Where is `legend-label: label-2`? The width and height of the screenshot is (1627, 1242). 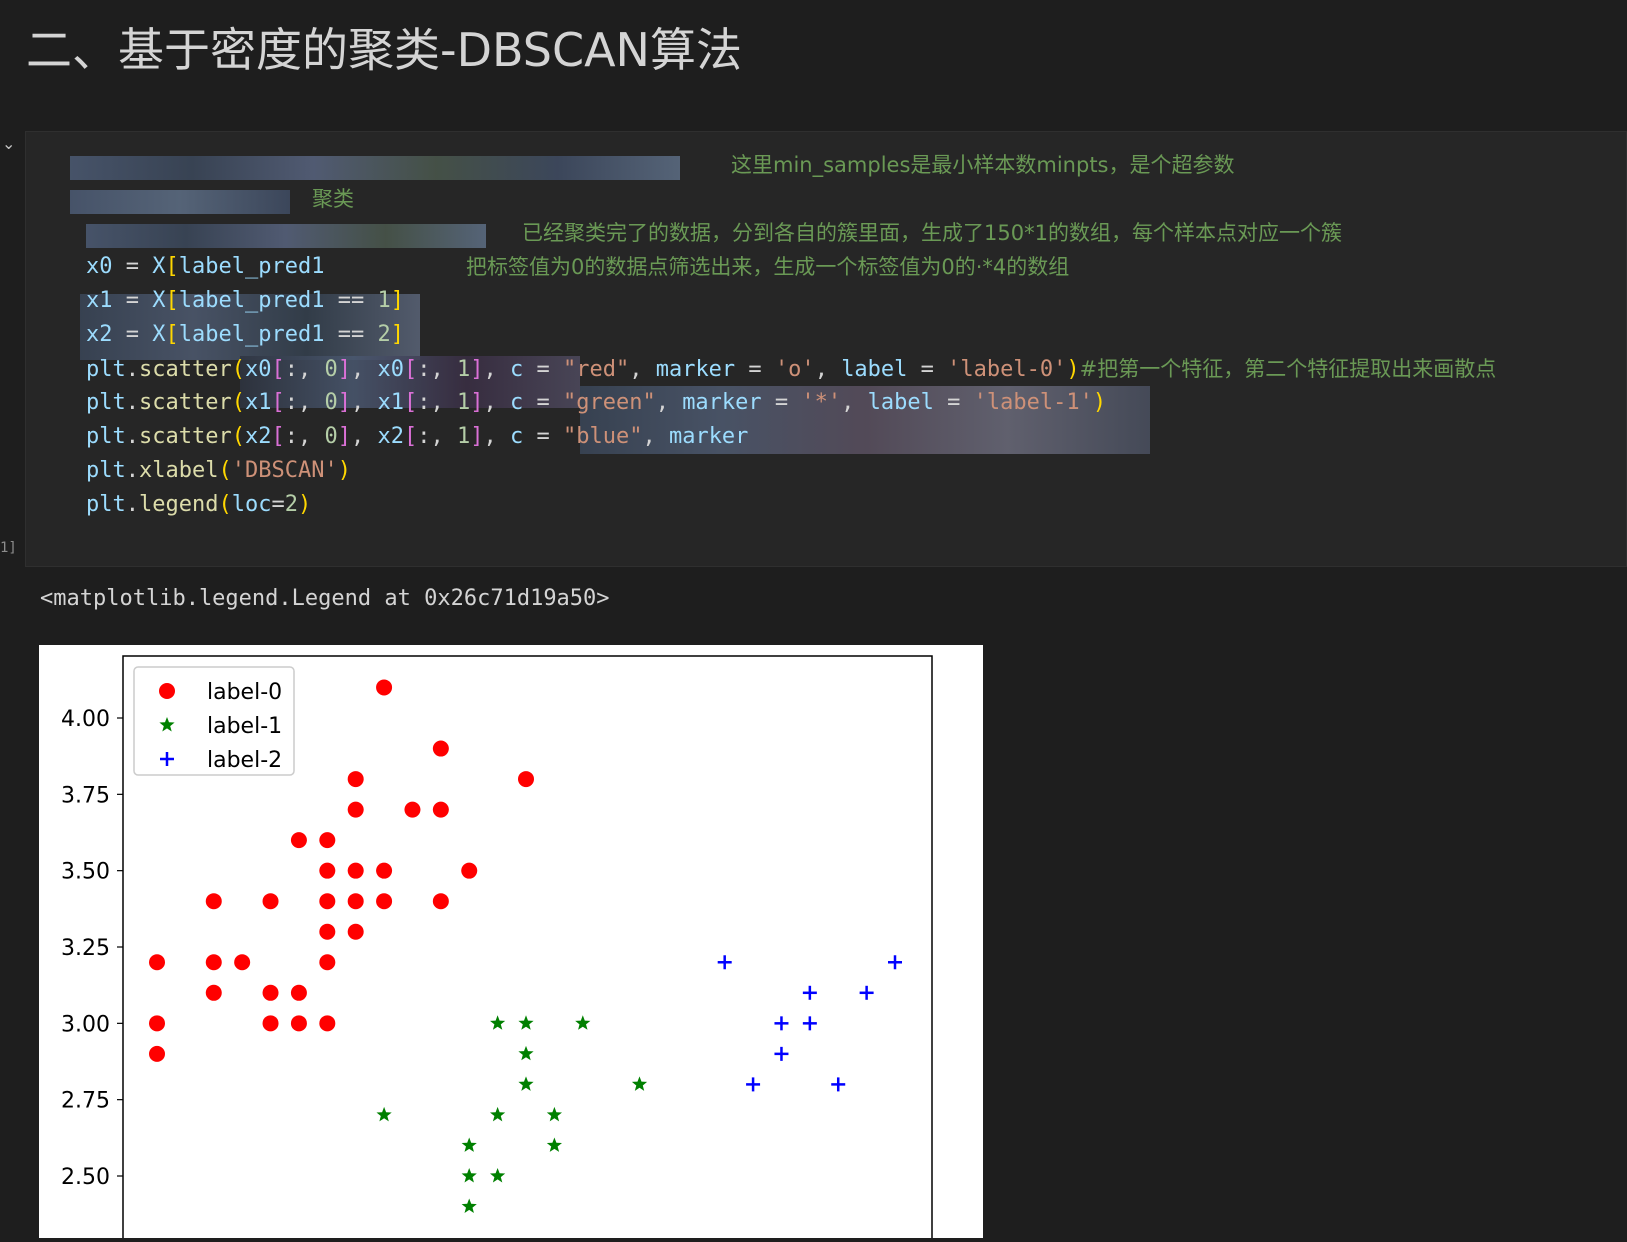 legend-label: label-2 is located at coordinates (244, 760).